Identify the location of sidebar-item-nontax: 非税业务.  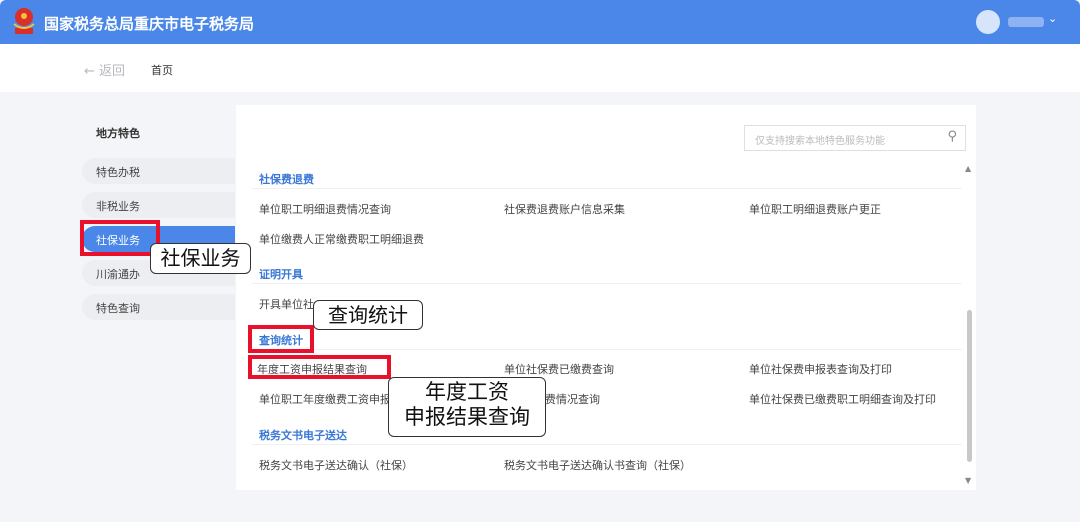
(158, 205).